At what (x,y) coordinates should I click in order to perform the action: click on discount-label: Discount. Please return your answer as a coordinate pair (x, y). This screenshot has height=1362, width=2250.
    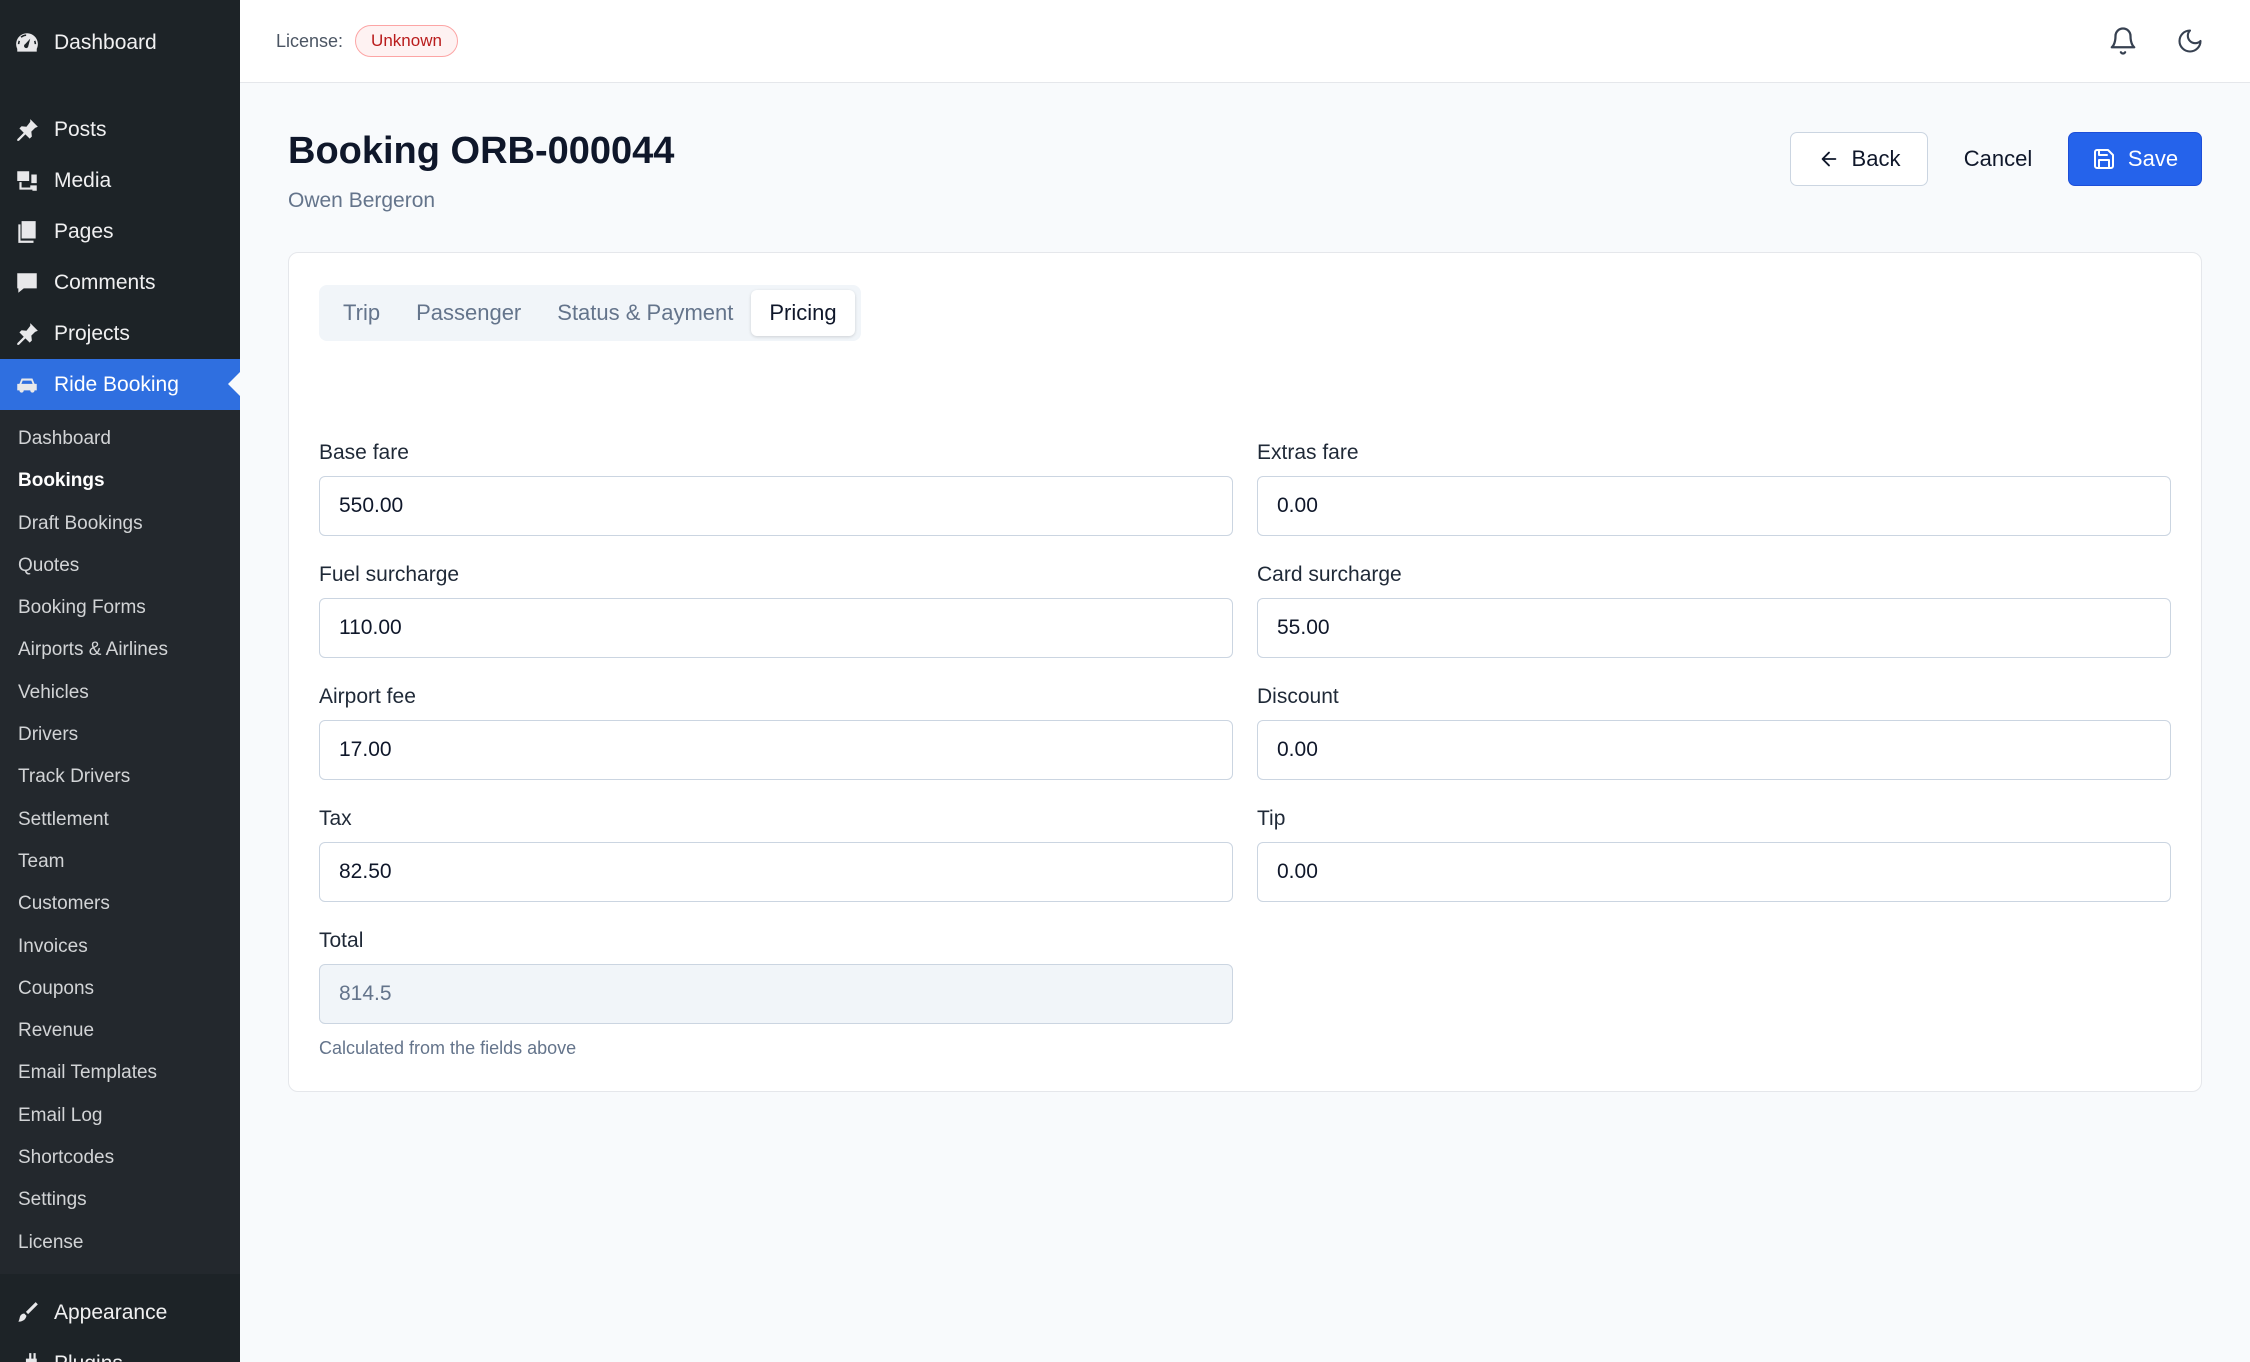
    Looking at the image, I should click on (1298, 696).